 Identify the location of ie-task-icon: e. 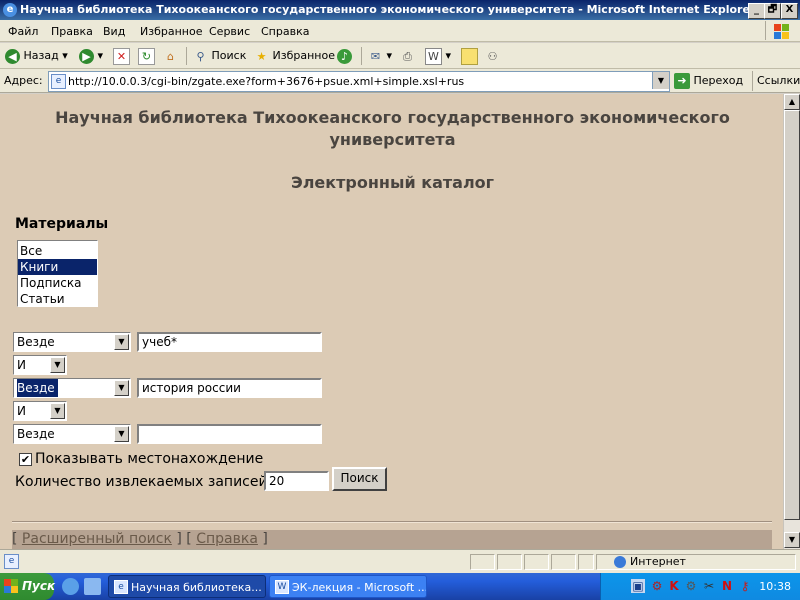
(121, 587).